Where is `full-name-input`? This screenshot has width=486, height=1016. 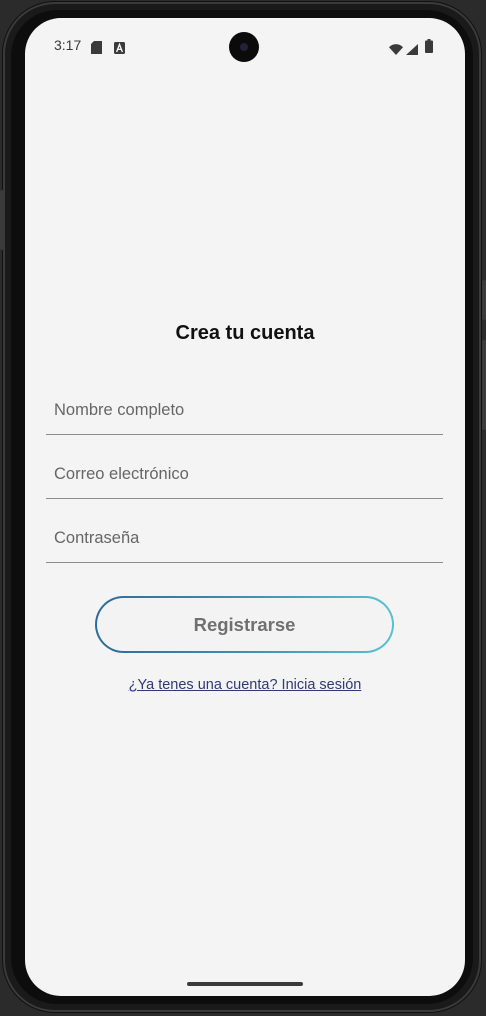
full-name-input is located at coordinates (244, 410).